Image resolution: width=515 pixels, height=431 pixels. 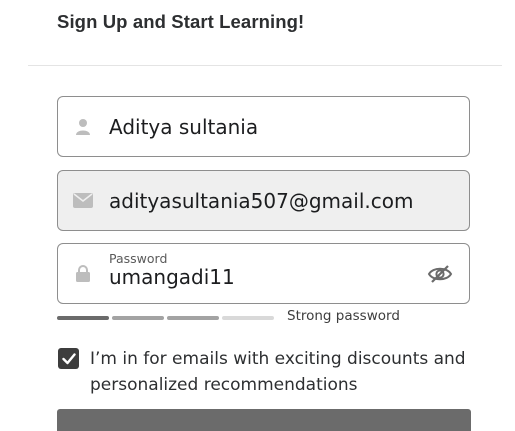 I want to click on password-value: umangadi11, so click(x=172, y=277).